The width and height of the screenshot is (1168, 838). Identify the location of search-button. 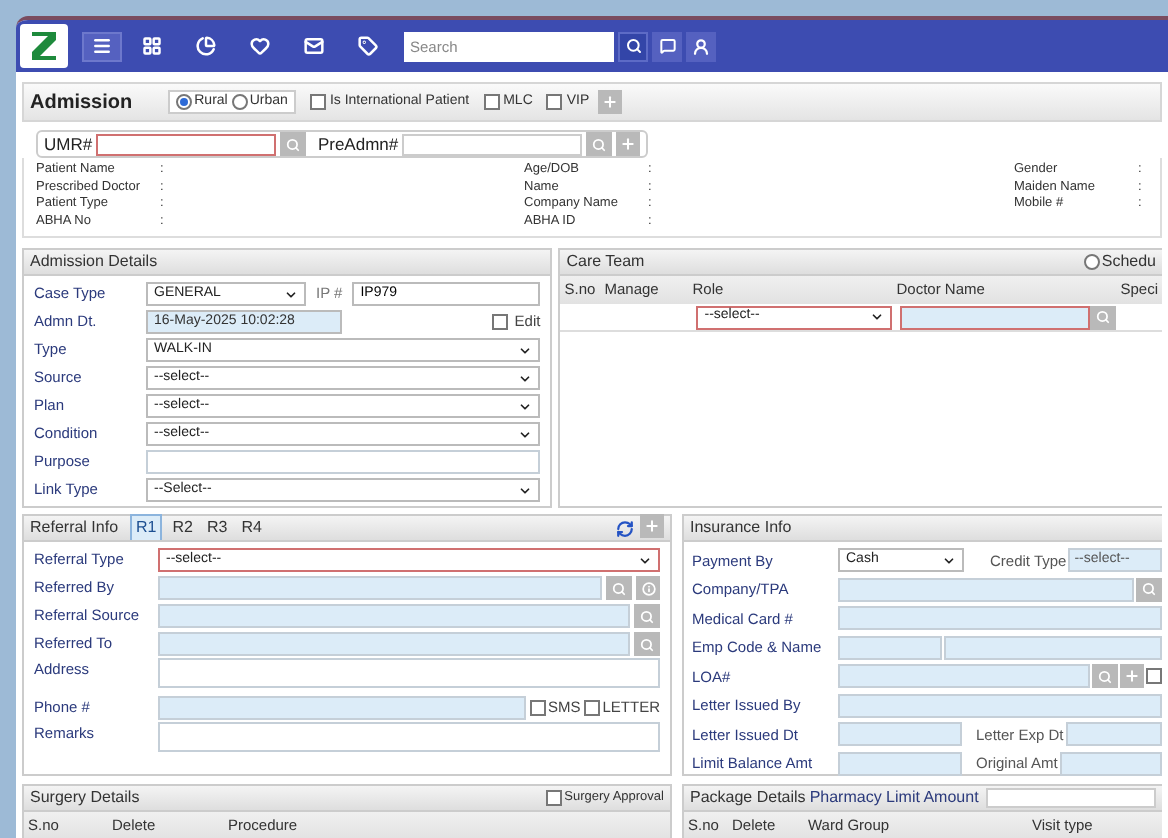
(633, 46).